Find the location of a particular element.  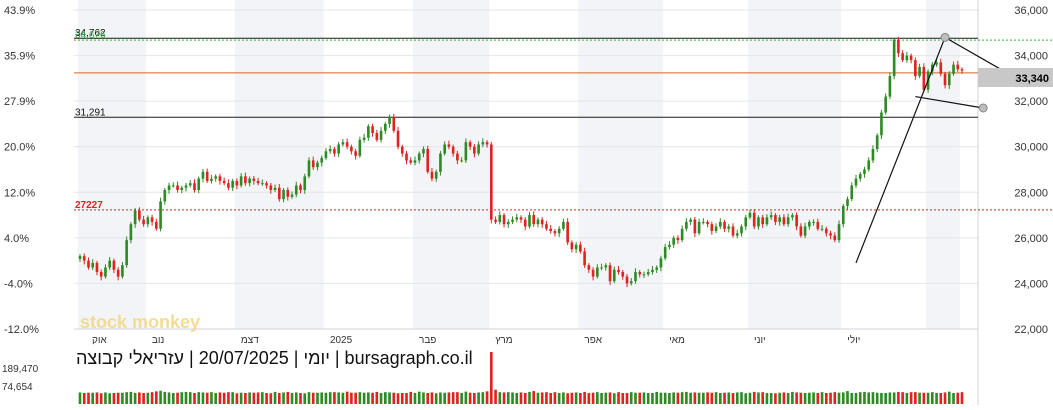

y-tick-right: 30,000 is located at coordinates (1031, 148).